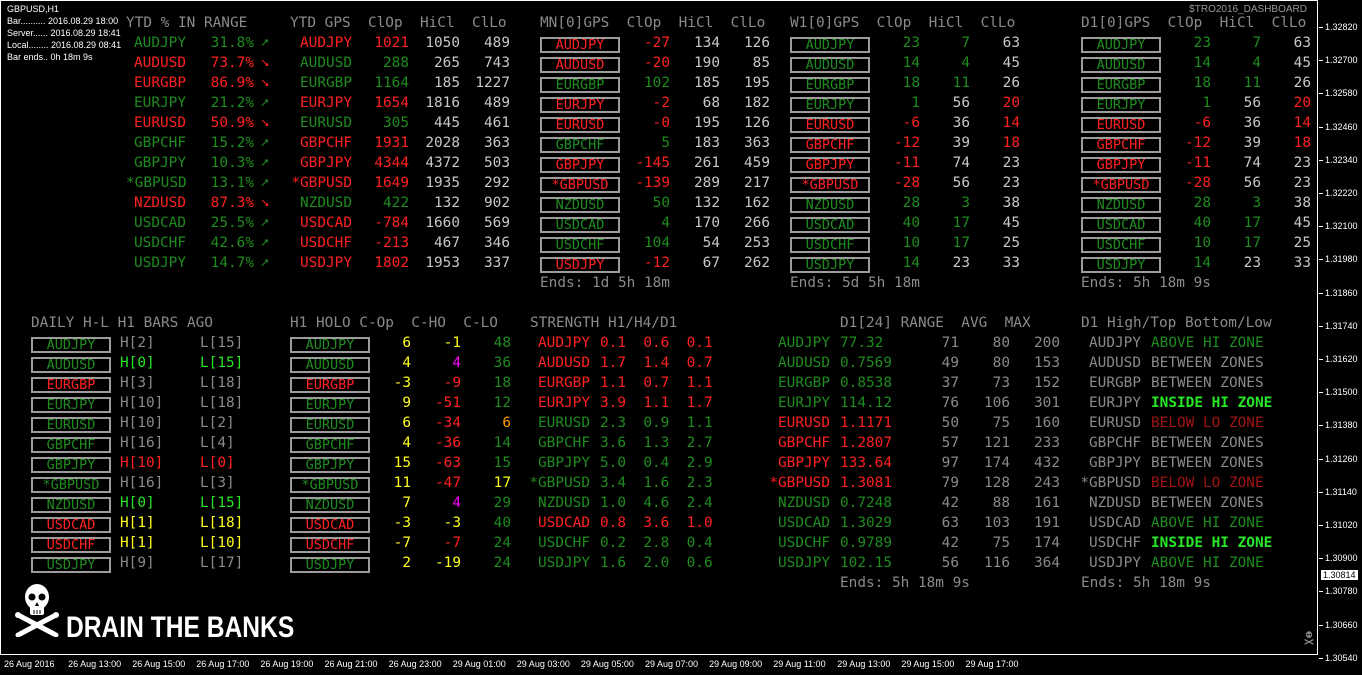 The width and height of the screenshot is (1362, 675). Describe the element at coordinates (71, 545) in the screenshot. I see `daily-hl-symbol-button: USDCHF` at that location.